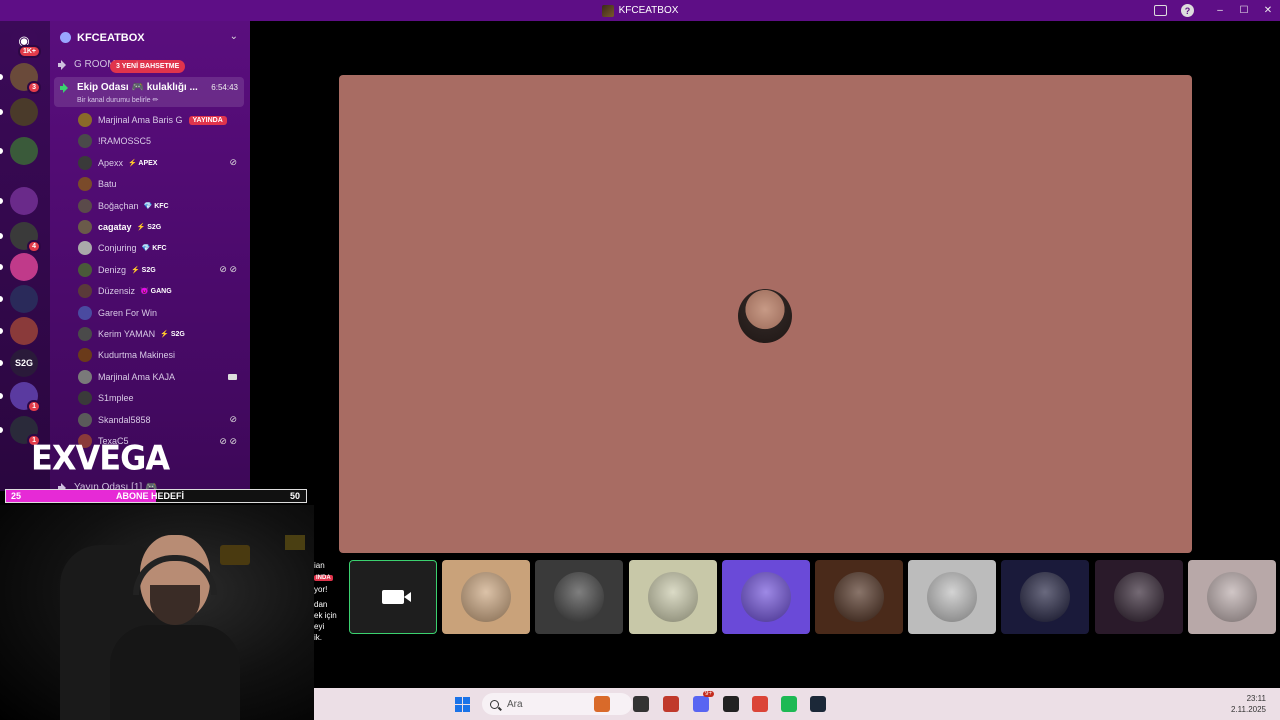 The width and height of the screenshot is (1280, 720). I want to click on server-icon-server-1: 3, so click(25, 78).